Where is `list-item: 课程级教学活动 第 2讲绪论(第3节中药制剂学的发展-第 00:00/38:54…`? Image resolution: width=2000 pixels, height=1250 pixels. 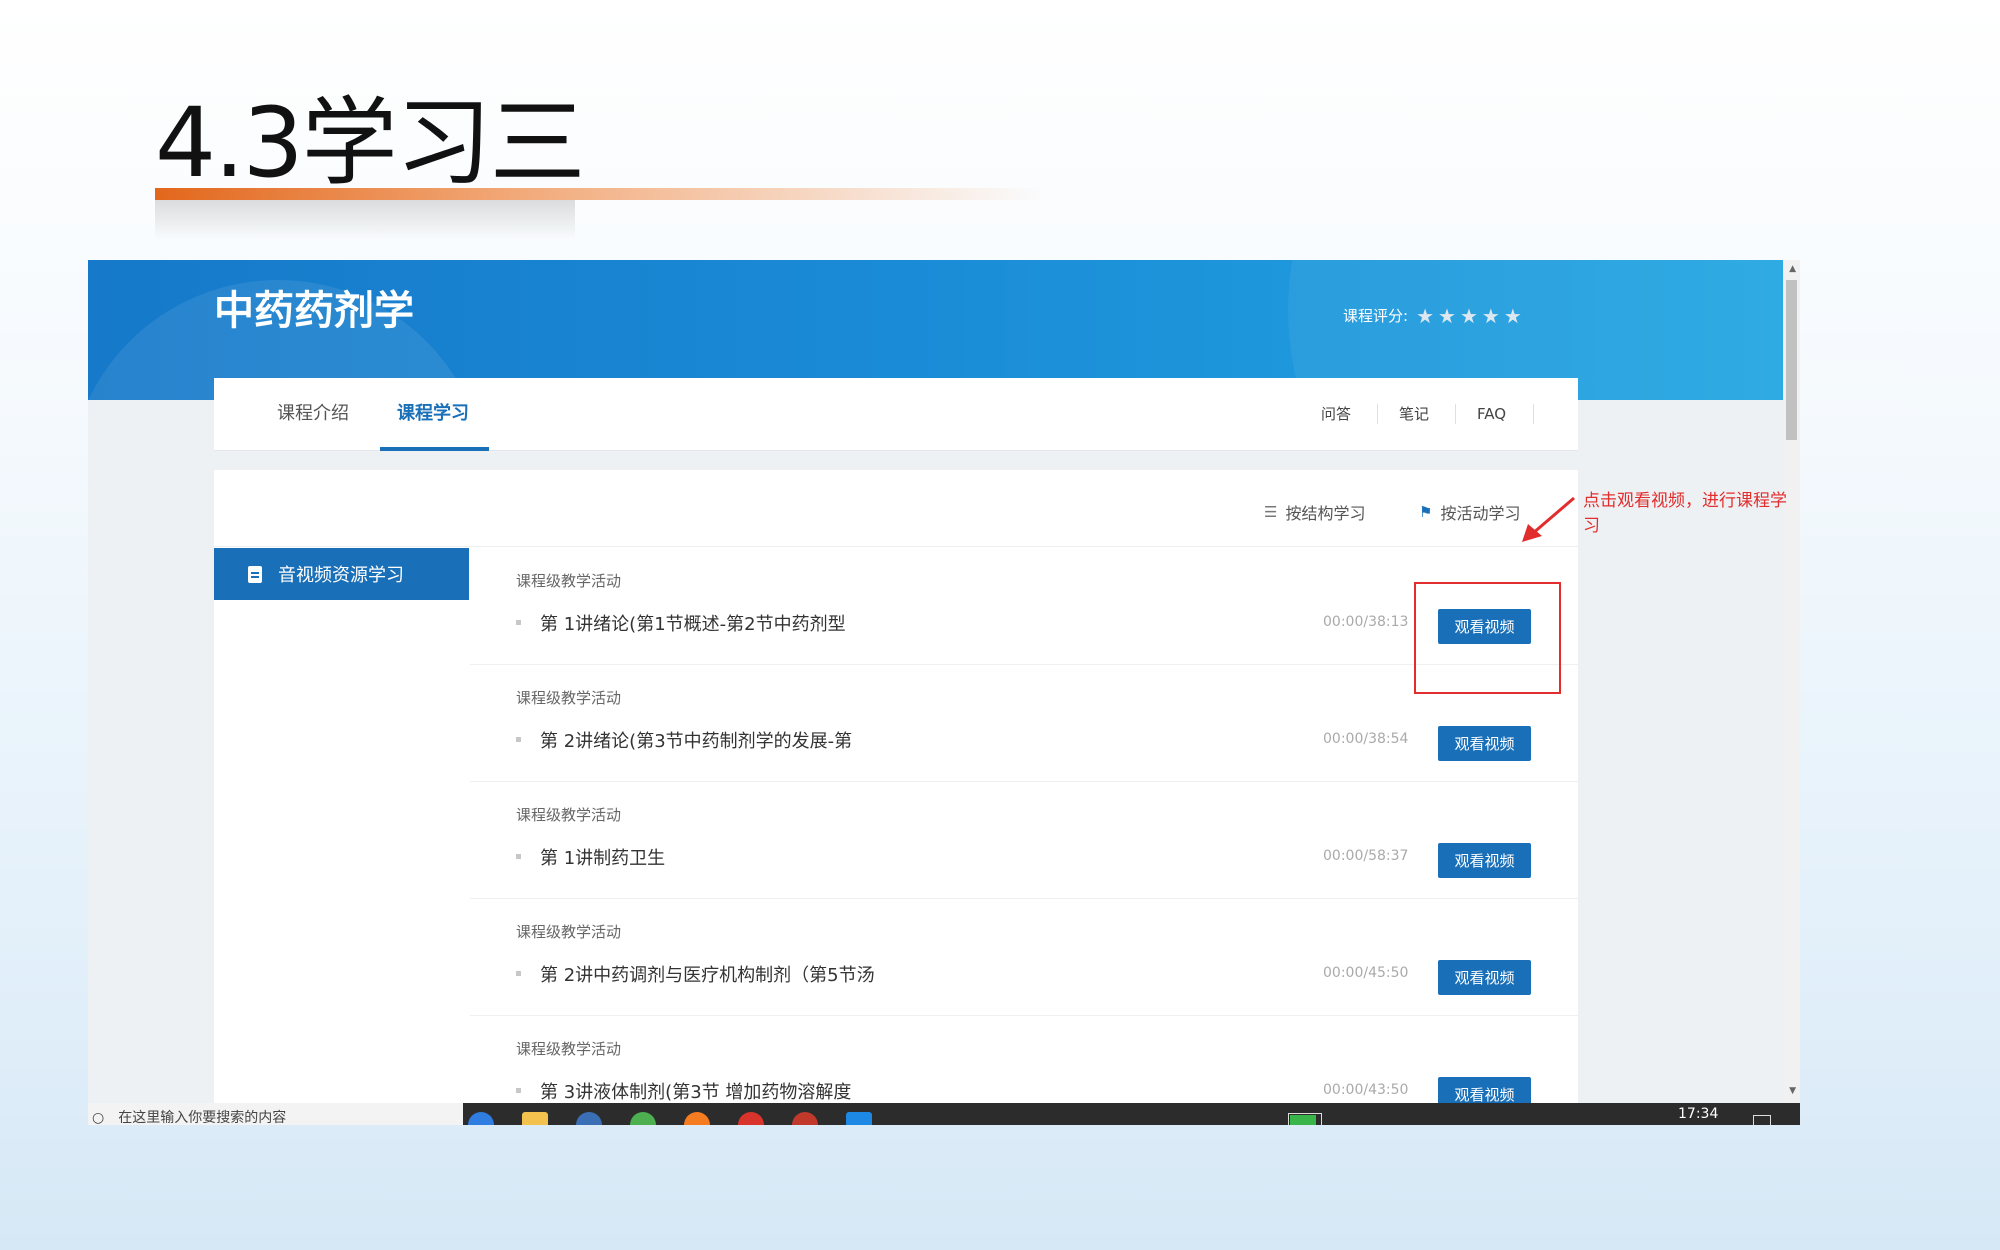
list-item: 课程级教学活动 第 2讲绪论(第3节中药制剂学的发展-第 00:00/38:54… is located at coordinates (1024, 723).